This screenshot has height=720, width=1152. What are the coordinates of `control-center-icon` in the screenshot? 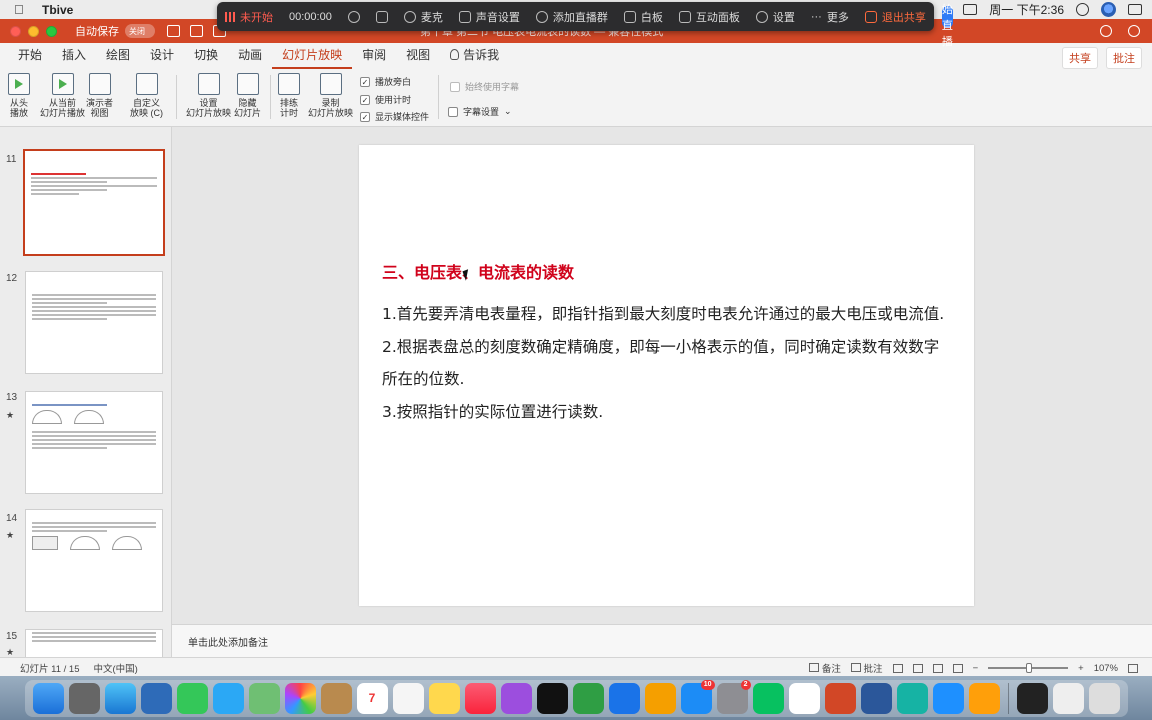 It's located at (1135, 9).